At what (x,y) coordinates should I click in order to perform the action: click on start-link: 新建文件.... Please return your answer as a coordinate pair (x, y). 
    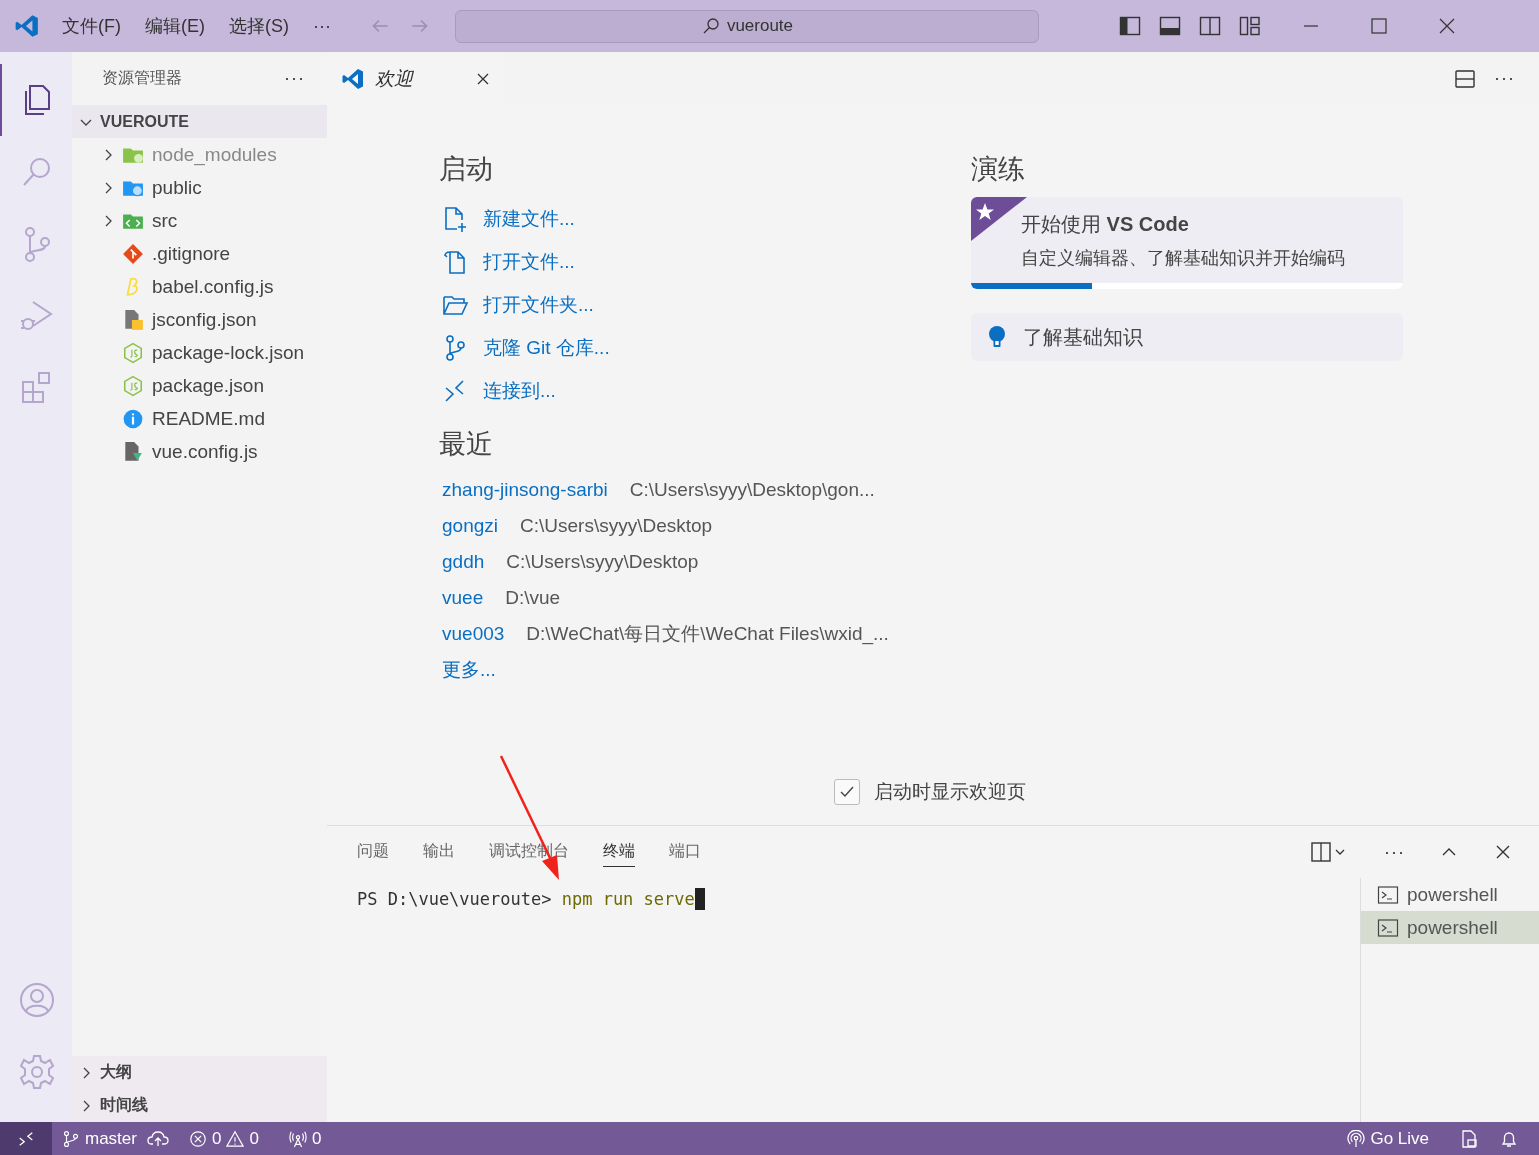
    Looking at the image, I should click on (529, 218).